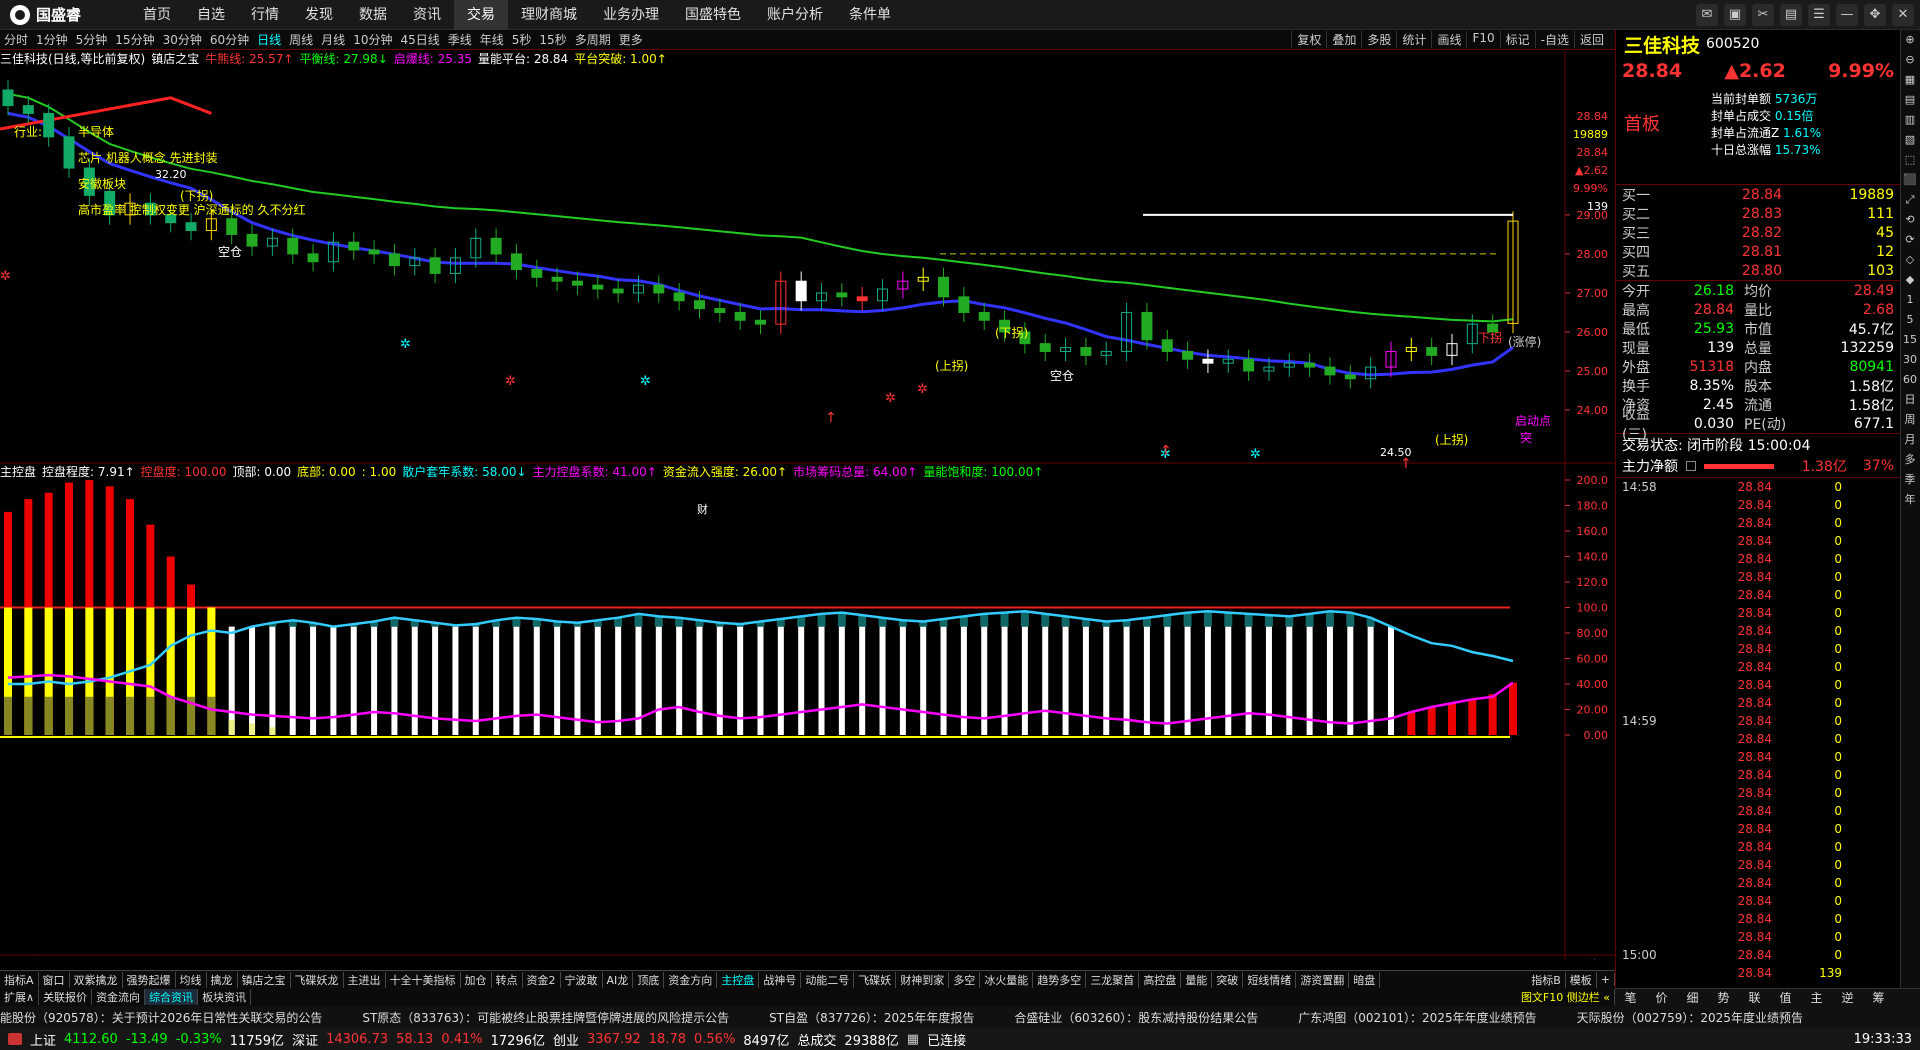  Describe the element at coordinates (1323, 979) in the screenshot. I see `indicator-tab: 游资置翻` at that location.